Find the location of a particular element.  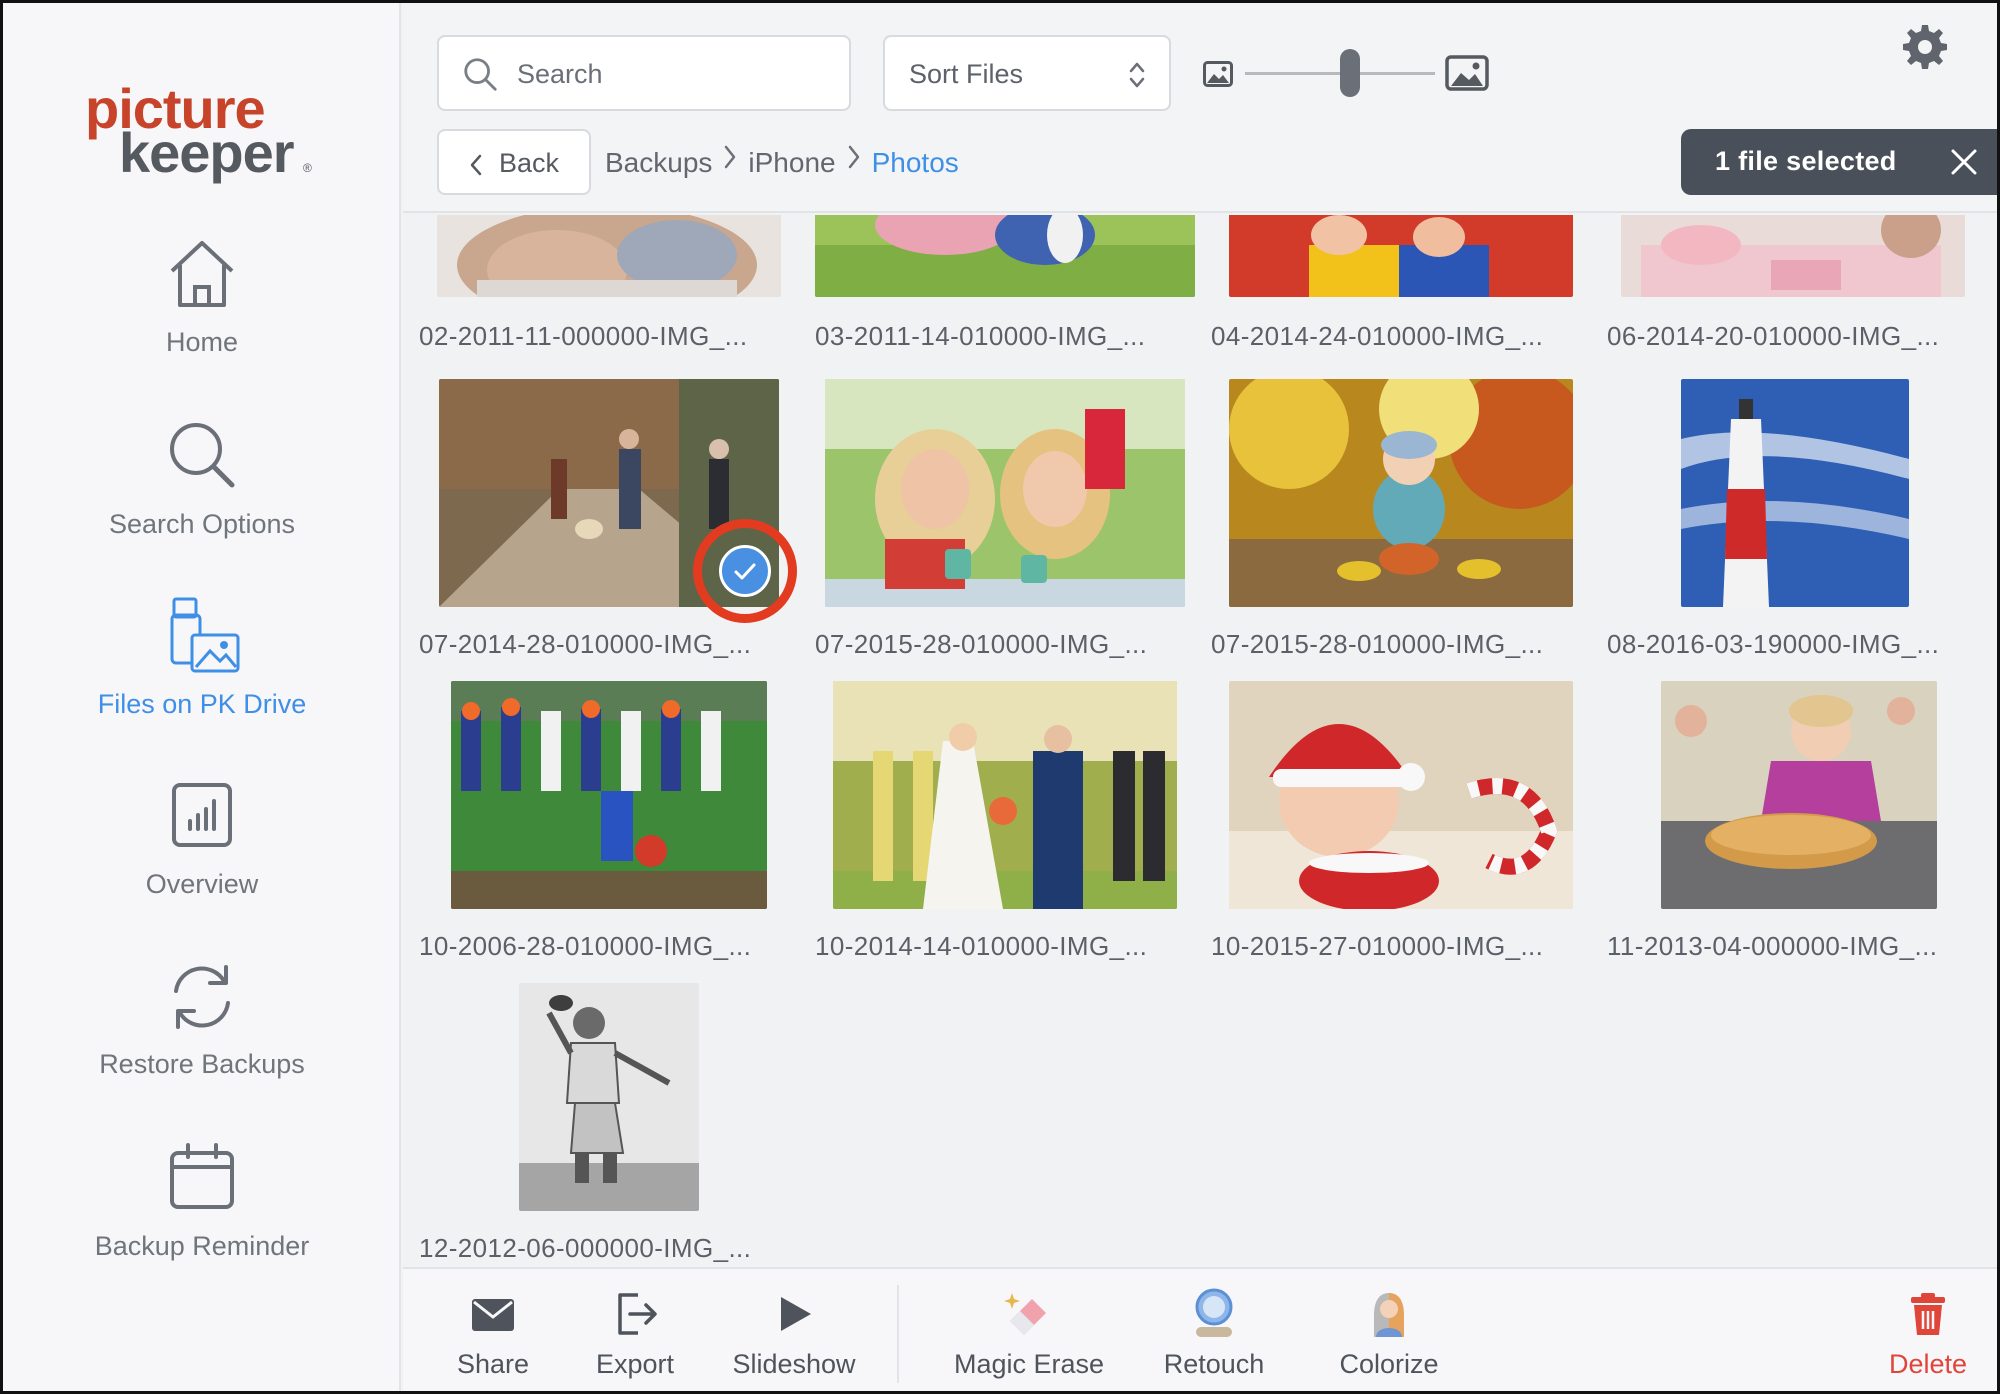

breadcrumb: Backups iPhone Photos is located at coordinates (782, 164).